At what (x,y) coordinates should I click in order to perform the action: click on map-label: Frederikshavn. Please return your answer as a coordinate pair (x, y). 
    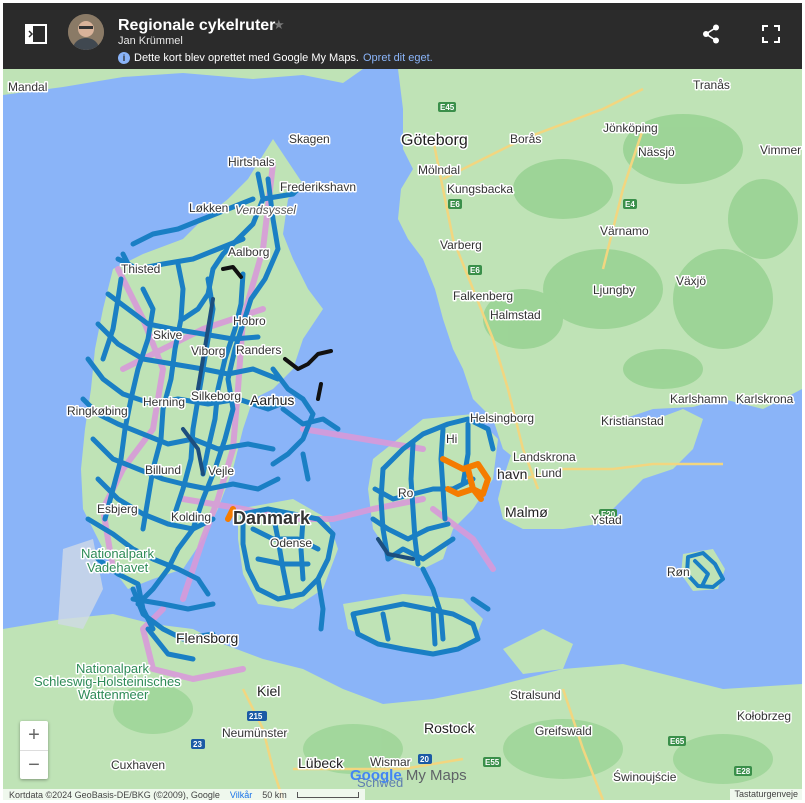
    Looking at the image, I should click on (318, 187).